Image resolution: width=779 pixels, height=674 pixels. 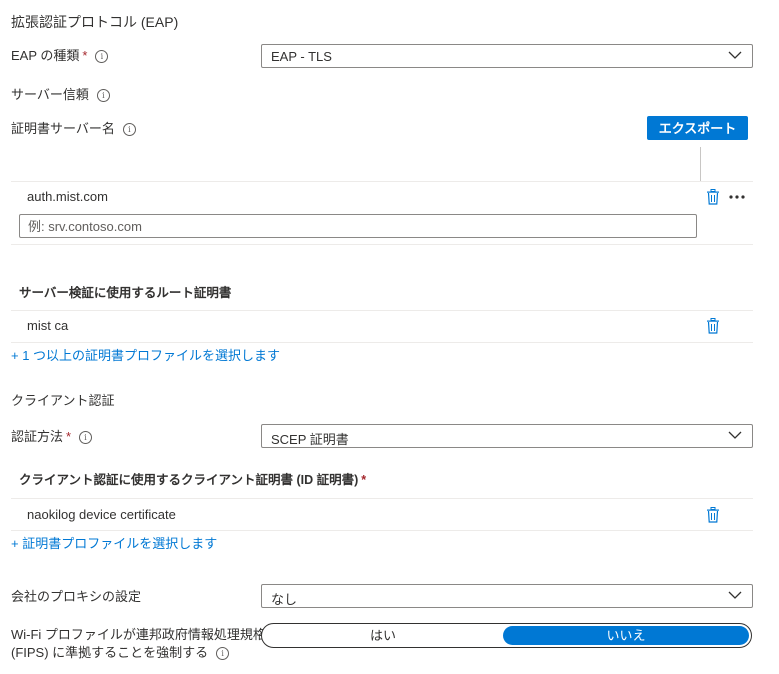 I want to click on auth-method-label: 認証方法, so click(x=37, y=436).